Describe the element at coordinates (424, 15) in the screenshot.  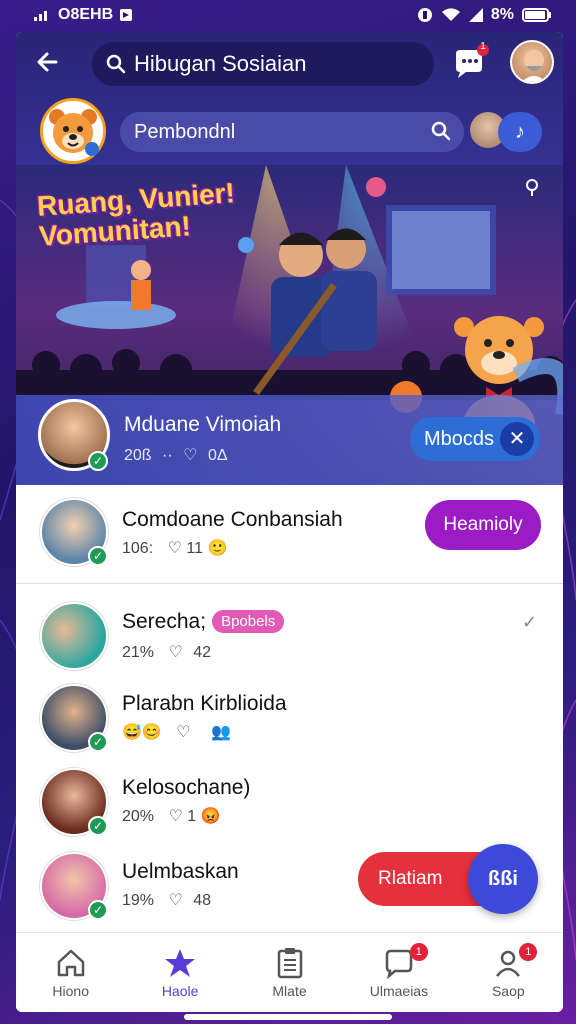
I see `dnd-icon` at that location.